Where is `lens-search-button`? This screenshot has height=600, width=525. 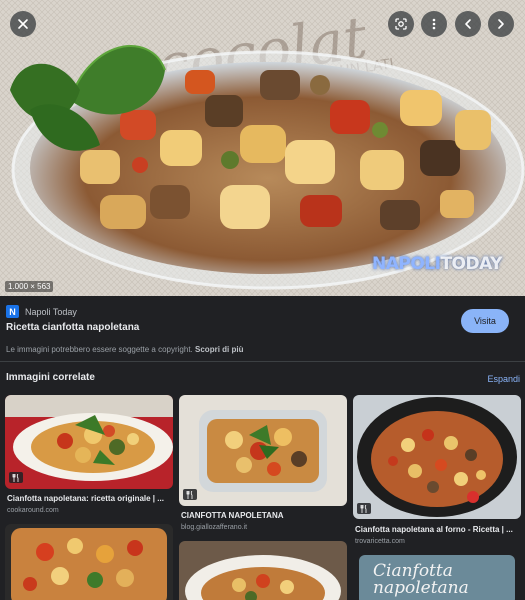
lens-search-button is located at coordinates (401, 24).